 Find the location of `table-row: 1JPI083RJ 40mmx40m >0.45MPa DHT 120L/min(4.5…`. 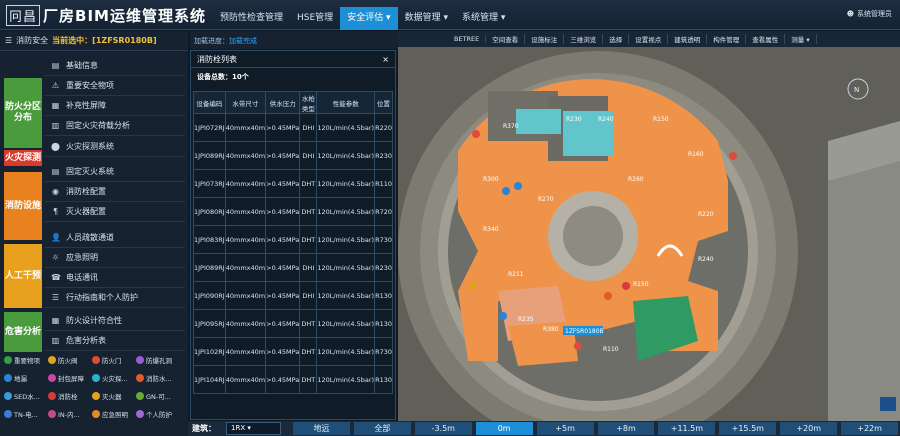

table-row: 1JPI083RJ 40mmx40m >0.45MPa DHT 120L/min(4.5… is located at coordinates (293, 239).